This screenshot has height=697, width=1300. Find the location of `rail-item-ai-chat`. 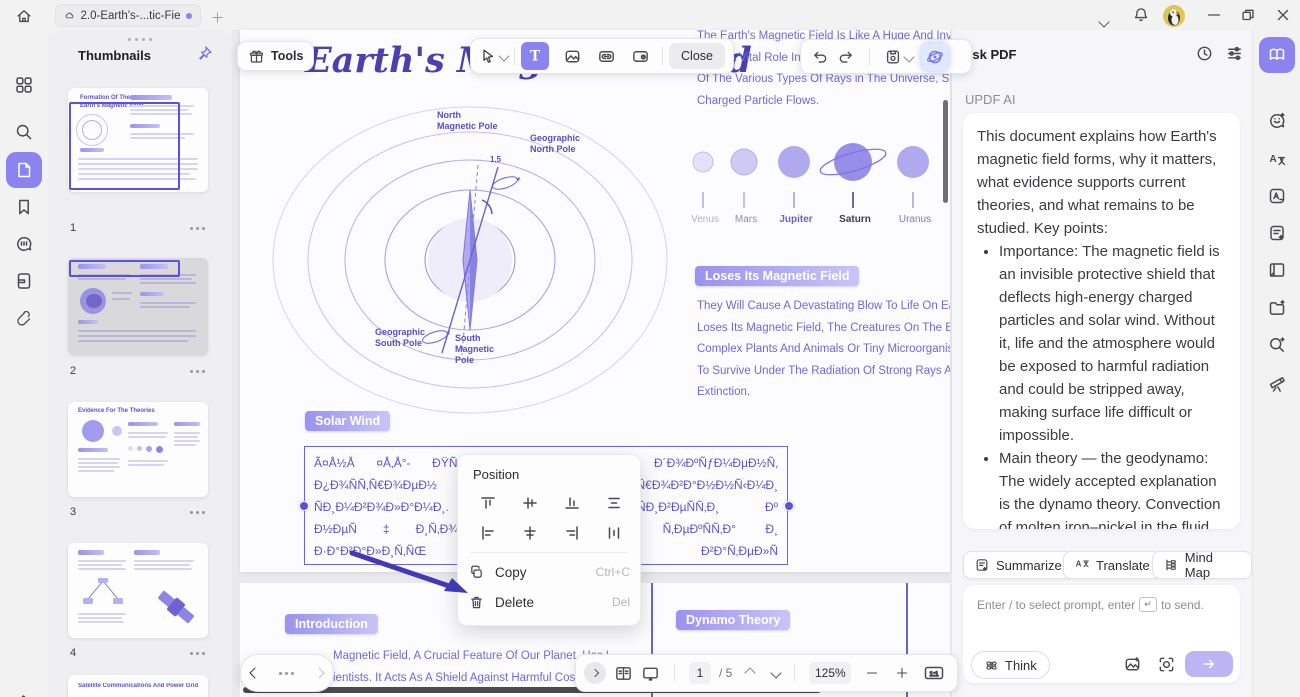

rail-item-ai-chat is located at coordinates (1277, 121).